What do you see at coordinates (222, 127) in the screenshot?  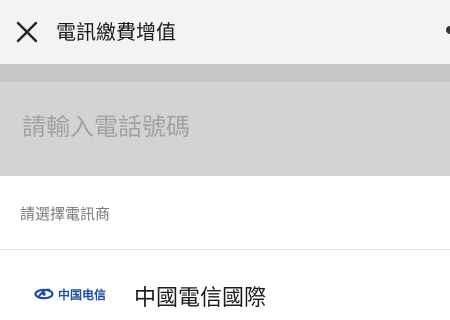 I see `phone-number-input` at bounding box center [222, 127].